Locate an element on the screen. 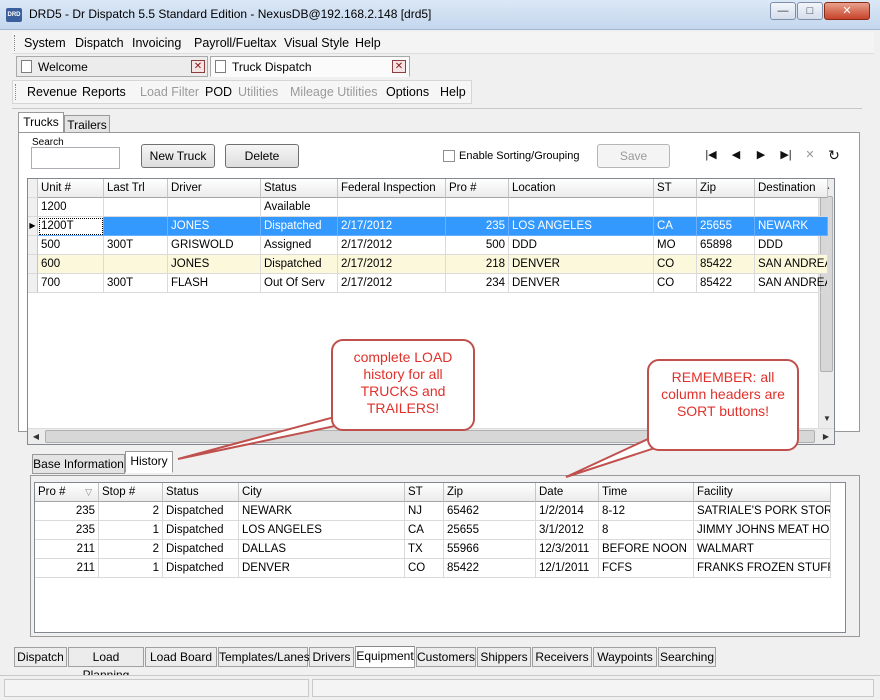 This screenshot has height=700, width=880. tab-base-information: Base Information is located at coordinates (78, 464).